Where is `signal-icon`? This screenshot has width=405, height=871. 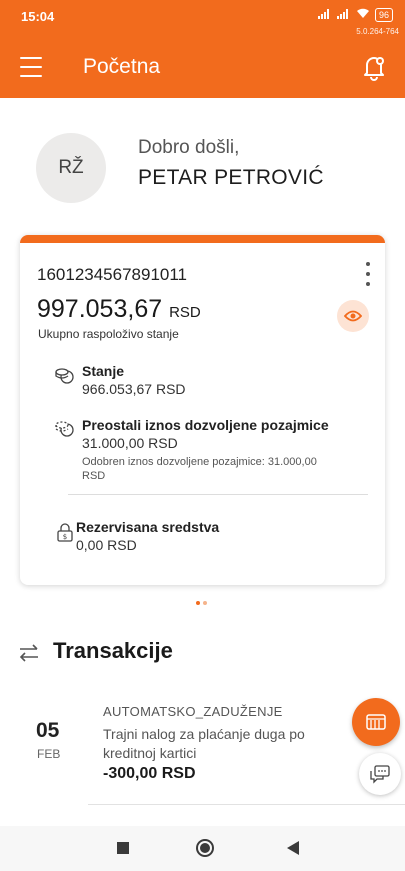
signal-icon is located at coordinates (324, 15).